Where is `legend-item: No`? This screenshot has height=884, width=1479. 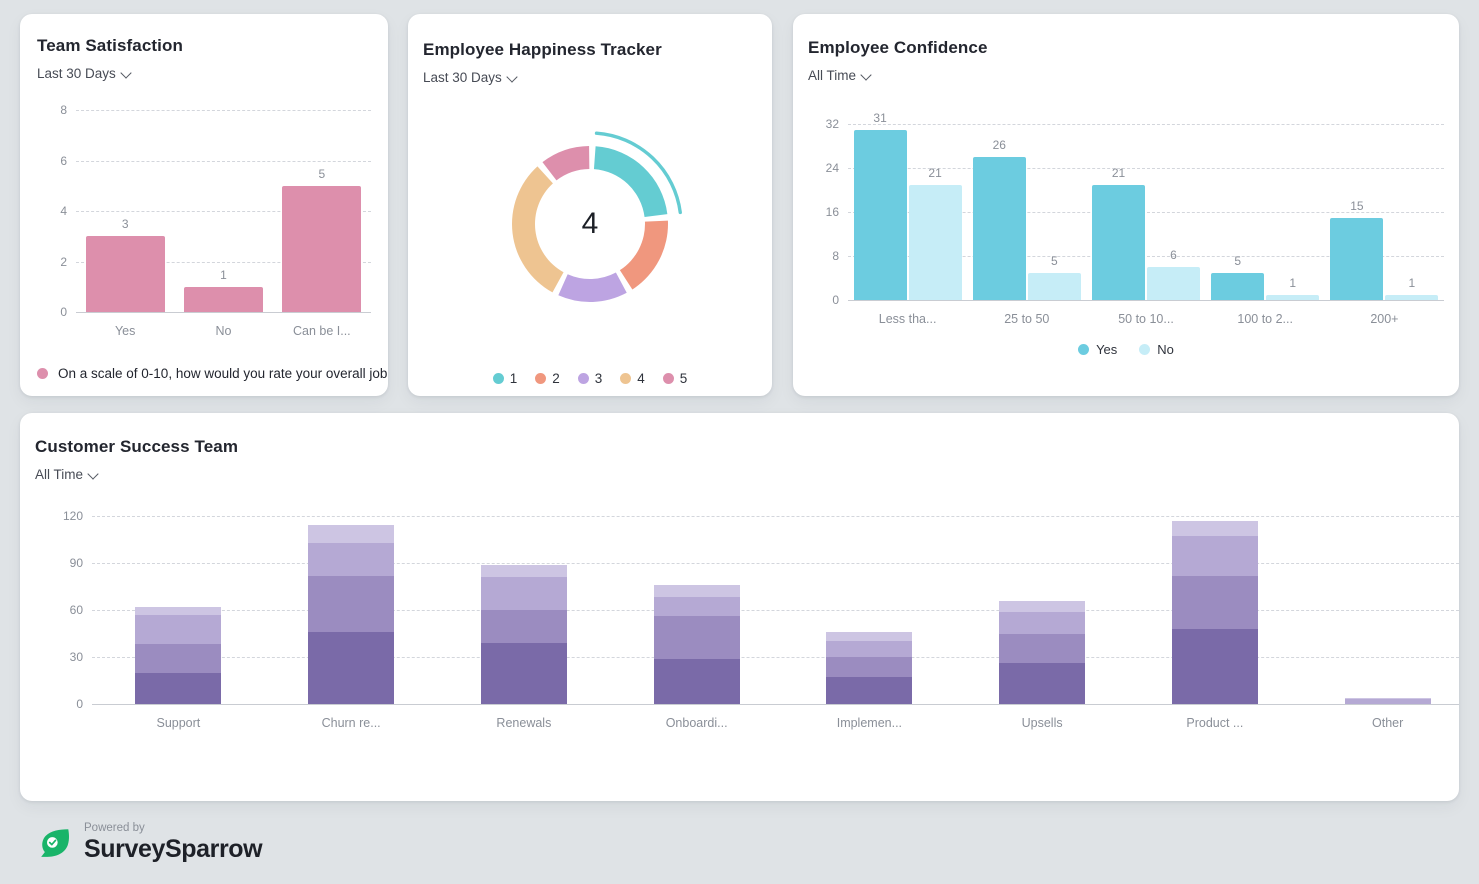
legend-item: No is located at coordinates (1156, 349).